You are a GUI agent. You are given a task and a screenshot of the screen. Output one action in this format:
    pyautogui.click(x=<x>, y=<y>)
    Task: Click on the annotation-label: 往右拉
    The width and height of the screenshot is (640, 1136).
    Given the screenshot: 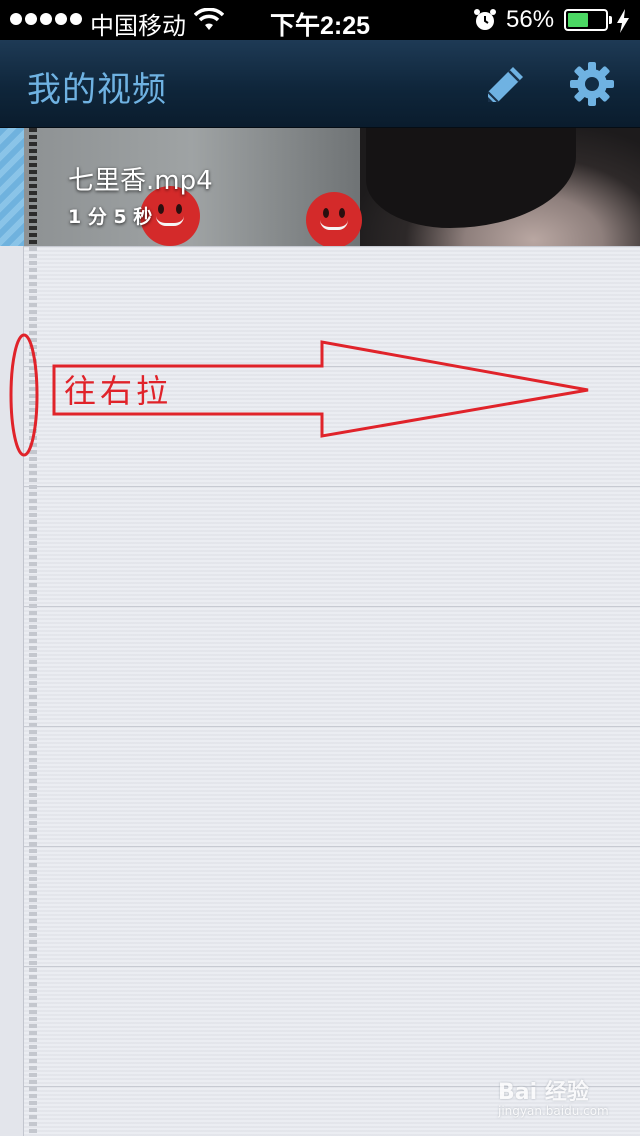 What is the action you would take?
    pyautogui.click(x=118, y=391)
    